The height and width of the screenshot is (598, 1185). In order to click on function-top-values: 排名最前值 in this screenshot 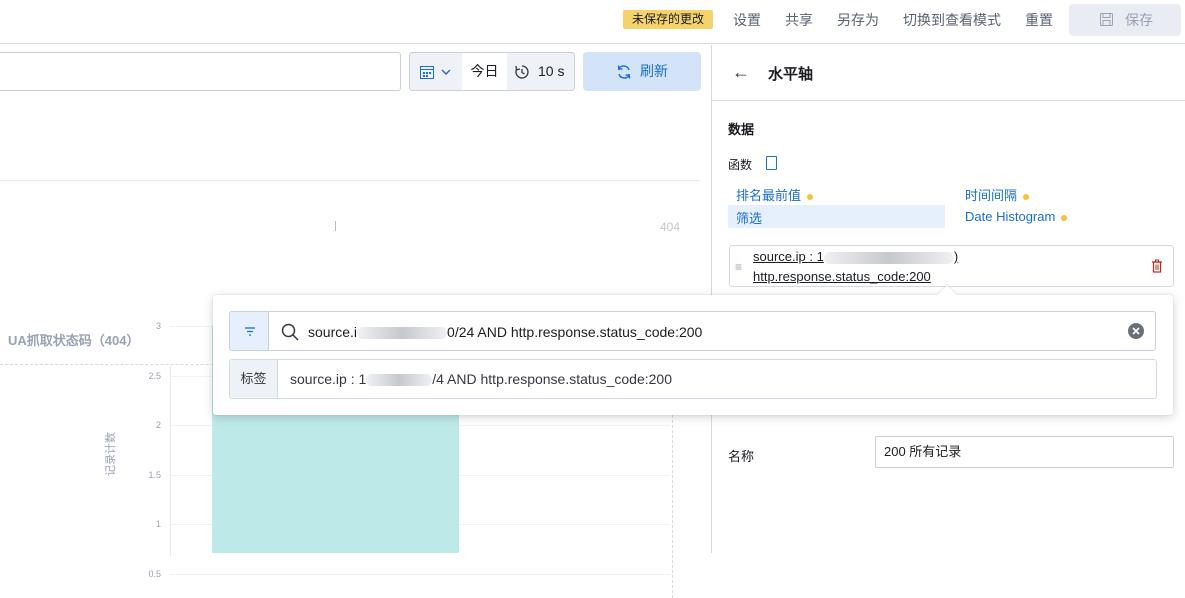, I will do `click(775, 194)`.